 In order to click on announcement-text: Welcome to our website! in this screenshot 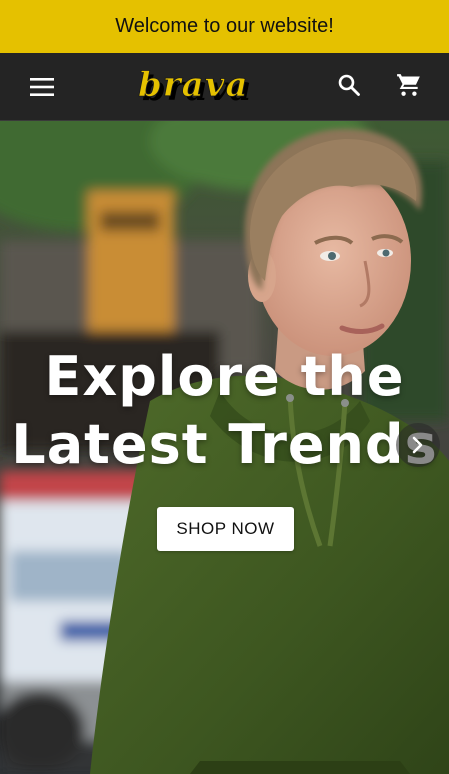, I will do `click(224, 26)`.